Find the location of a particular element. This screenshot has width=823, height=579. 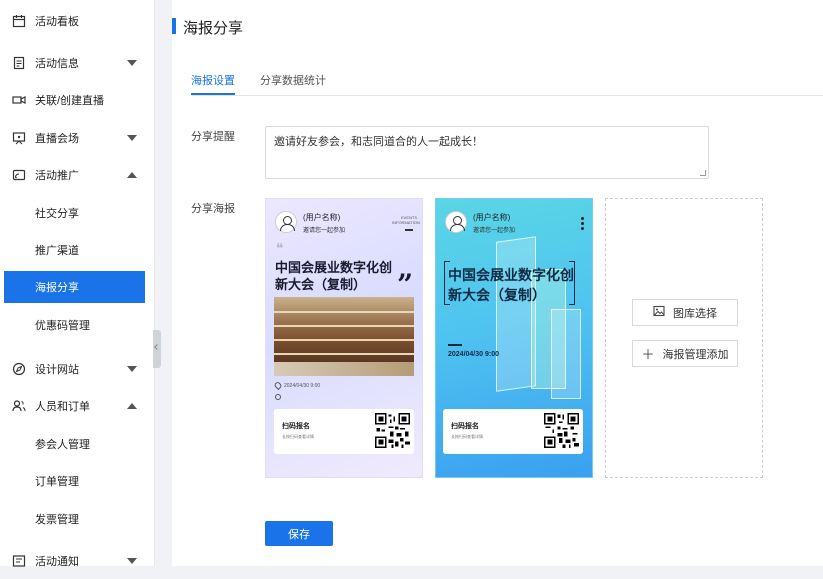

sidebar-item-promo-channel: 推广渠道 is located at coordinates (77, 250).